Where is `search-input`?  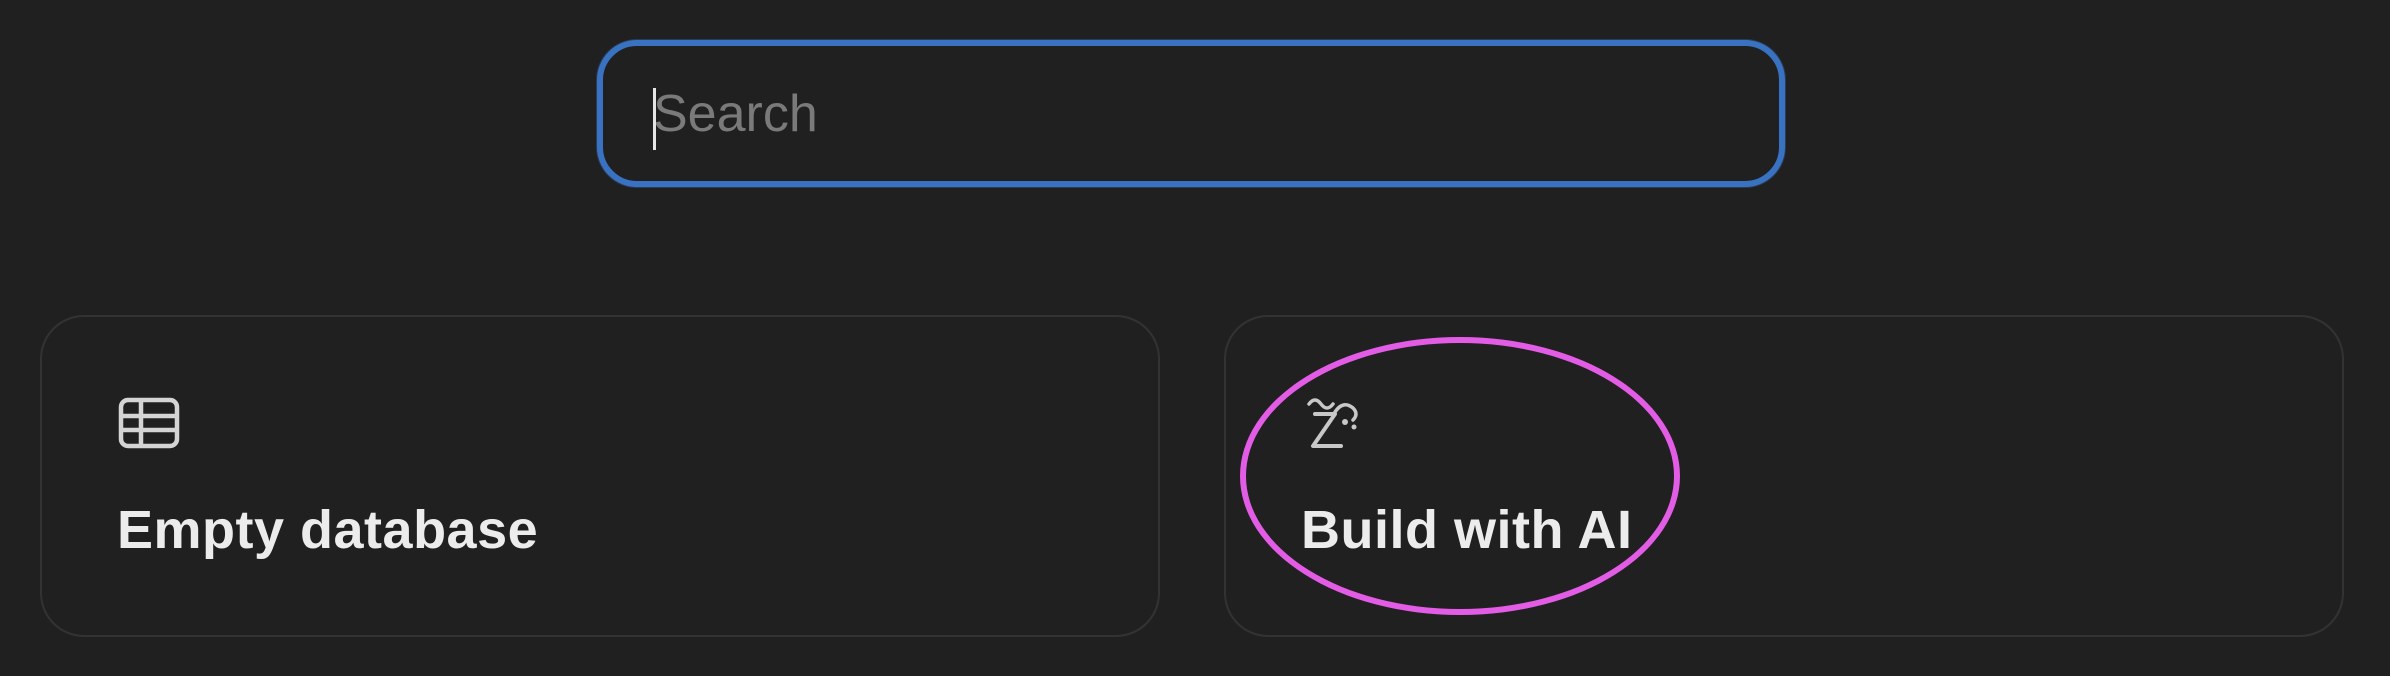
search-input is located at coordinates (1193, 113).